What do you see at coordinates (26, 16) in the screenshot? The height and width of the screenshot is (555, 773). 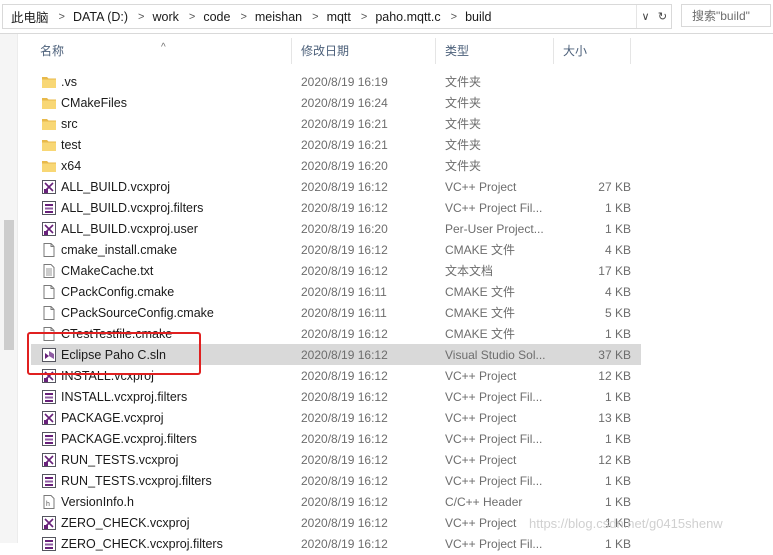 I see `breadcrumb-item: 此电脑` at bounding box center [26, 16].